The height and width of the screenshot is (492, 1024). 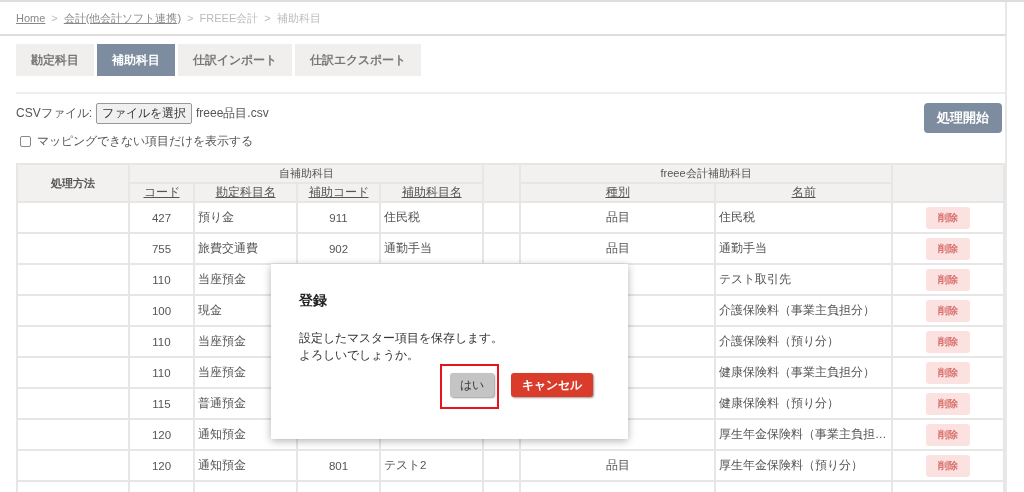 What do you see at coordinates (358, 60) in the screenshot?
I see `tab: 仕訳エクスポート` at bounding box center [358, 60].